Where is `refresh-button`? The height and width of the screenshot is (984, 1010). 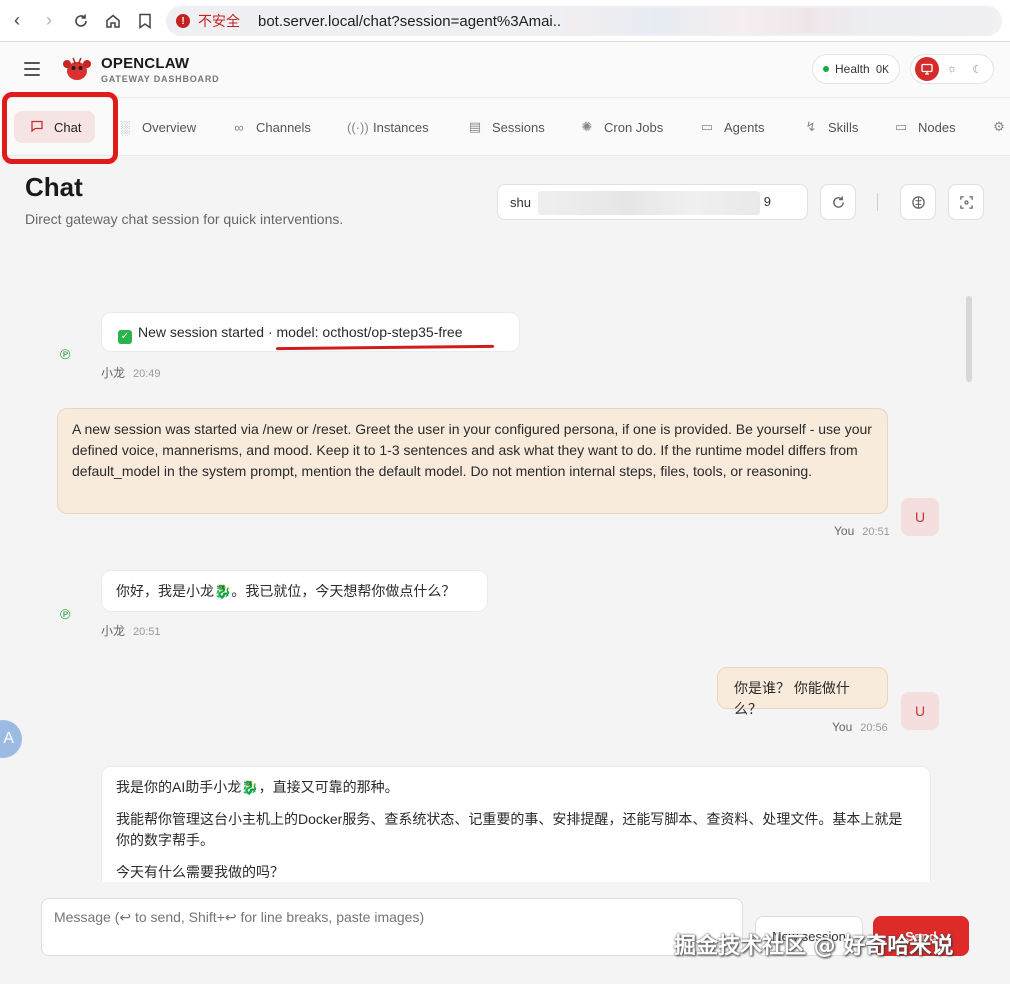 refresh-button is located at coordinates (838, 202).